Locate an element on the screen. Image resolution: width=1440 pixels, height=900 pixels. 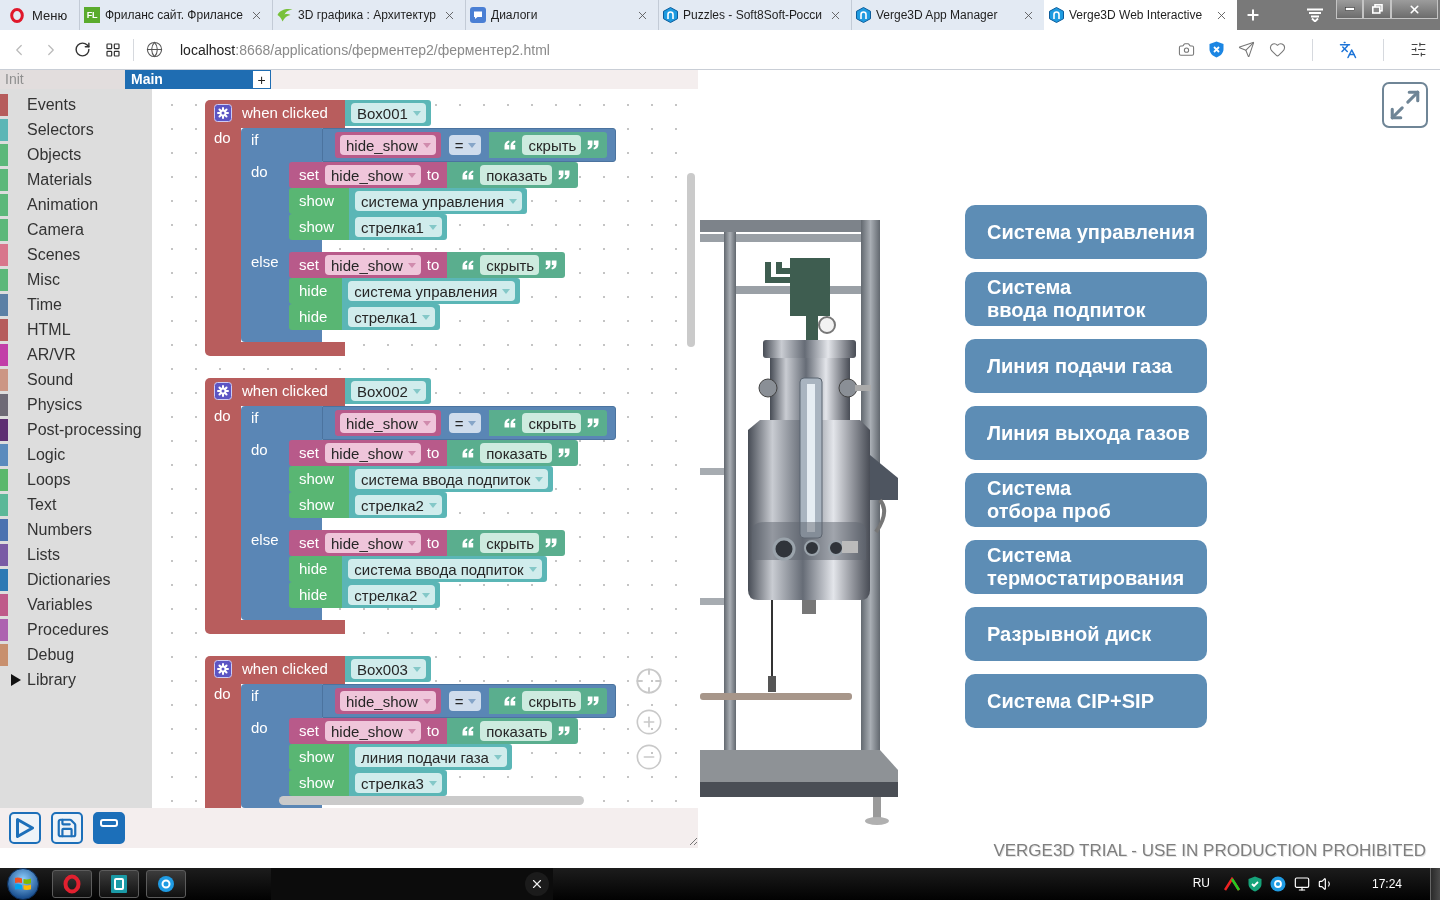
event-block: when clicked Box002 do if hide_show = скрыть do set hide_show to показать show система ввода подпиток show стрелка2 else set hide_show to скрыть hide система ввода подпиток hide стрелка2 is located at coordinates (411, 506).